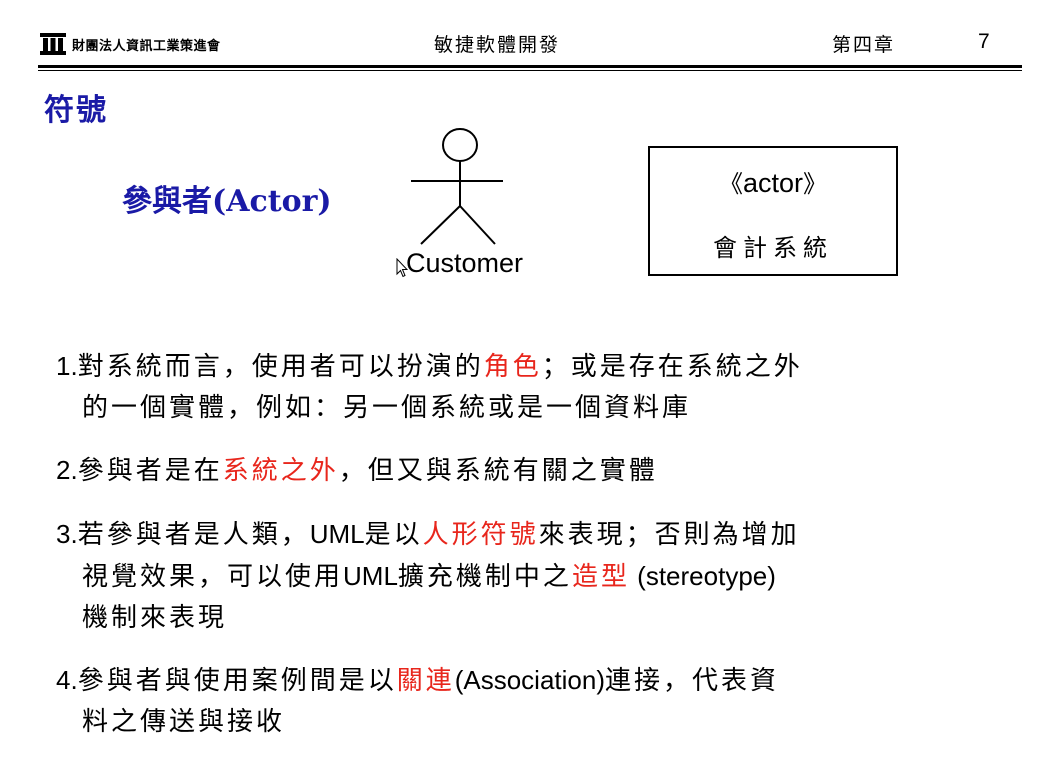  What do you see at coordinates (530, 66) in the screenshot?
I see `header-rule-thick` at bounding box center [530, 66].